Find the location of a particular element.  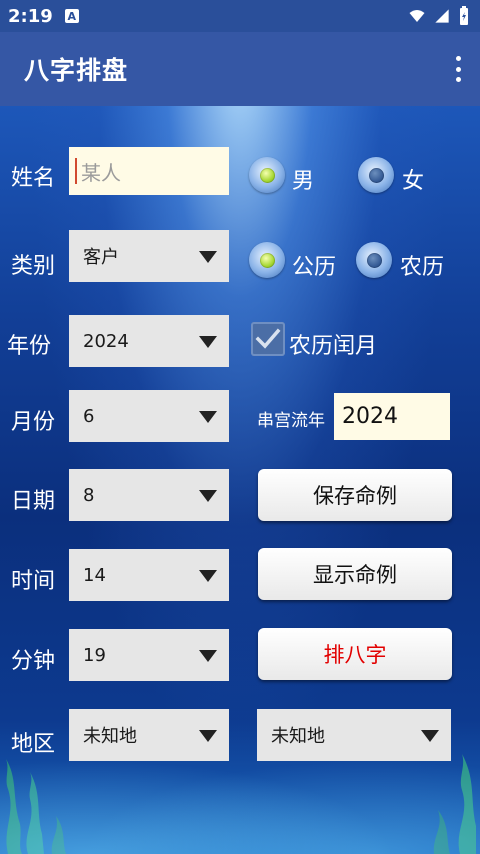

wifi-icon is located at coordinates (417, 16).